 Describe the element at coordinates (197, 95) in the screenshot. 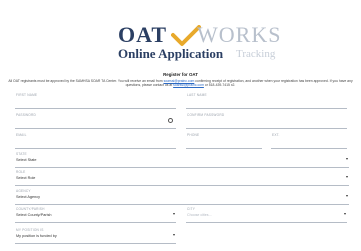

I see `last-name-label: LAST NAME` at that location.